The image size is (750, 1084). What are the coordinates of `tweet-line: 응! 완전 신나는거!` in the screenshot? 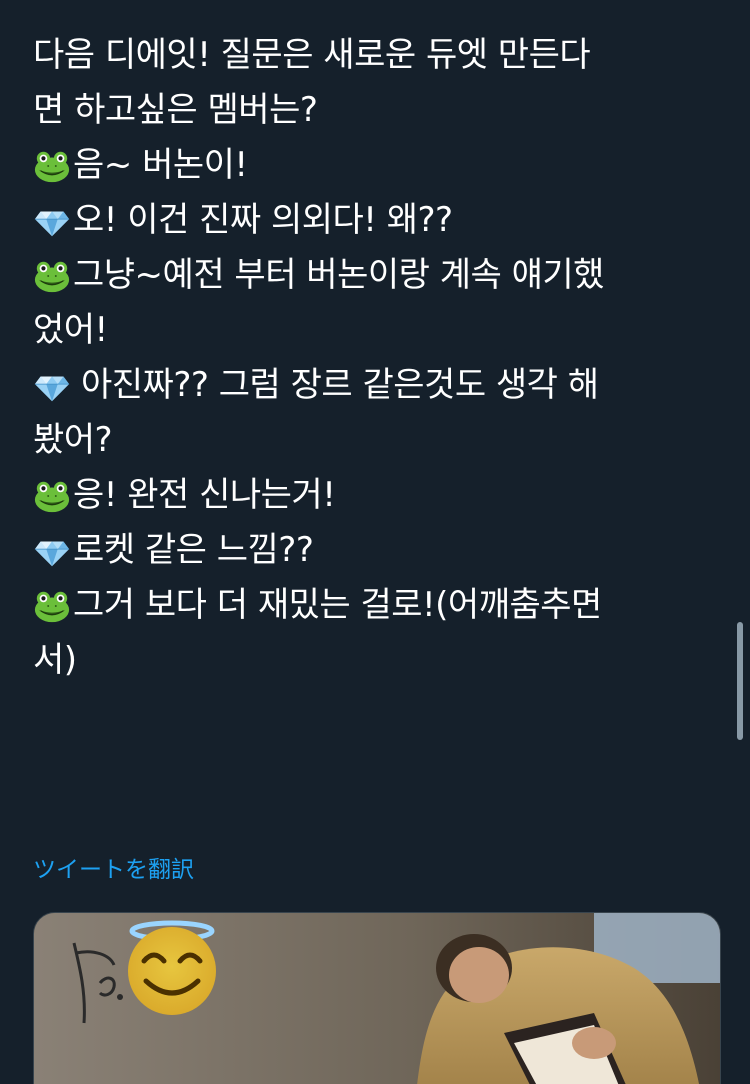 It's located at (378, 495).